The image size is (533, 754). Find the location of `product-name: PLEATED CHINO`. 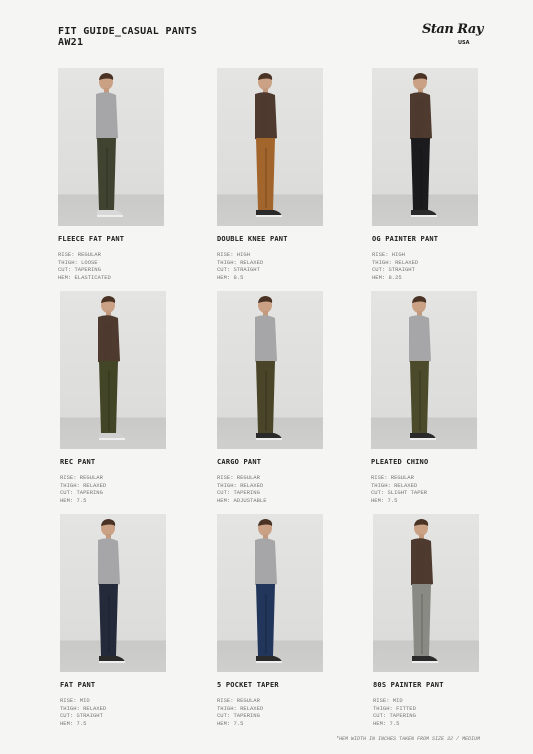

product-name: PLEATED CHINO is located at coordinates (400, 462).